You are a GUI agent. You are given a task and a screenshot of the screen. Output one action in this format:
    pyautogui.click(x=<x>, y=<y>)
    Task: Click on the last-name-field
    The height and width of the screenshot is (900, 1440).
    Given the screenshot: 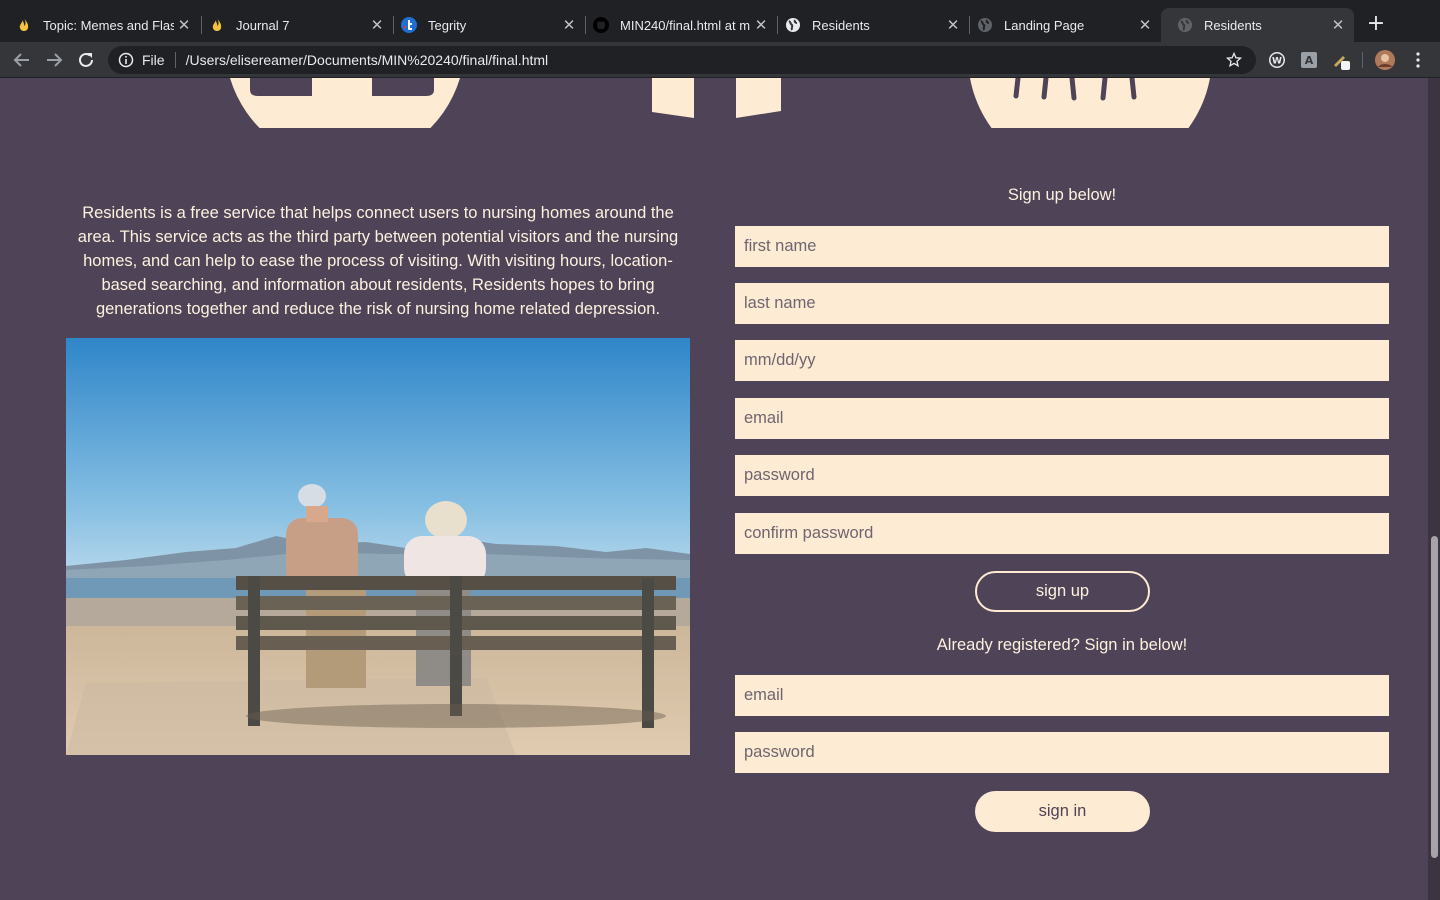 What is the action you would take?
    pyautogui.click(x=1062, y=303)
    